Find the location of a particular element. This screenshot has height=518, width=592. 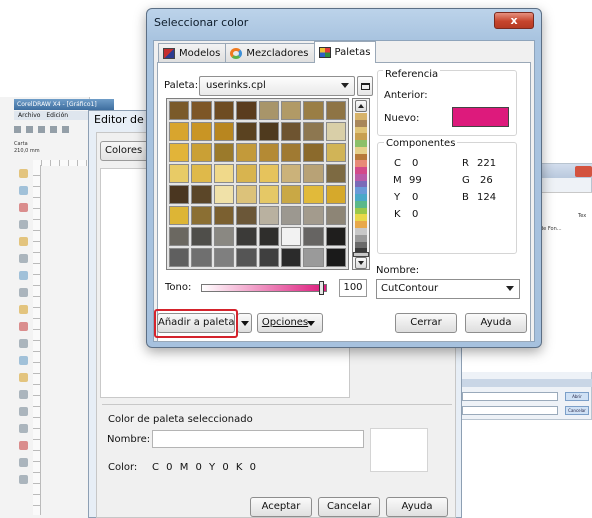

eyedropper-icon is located at coordinates (23, 428).